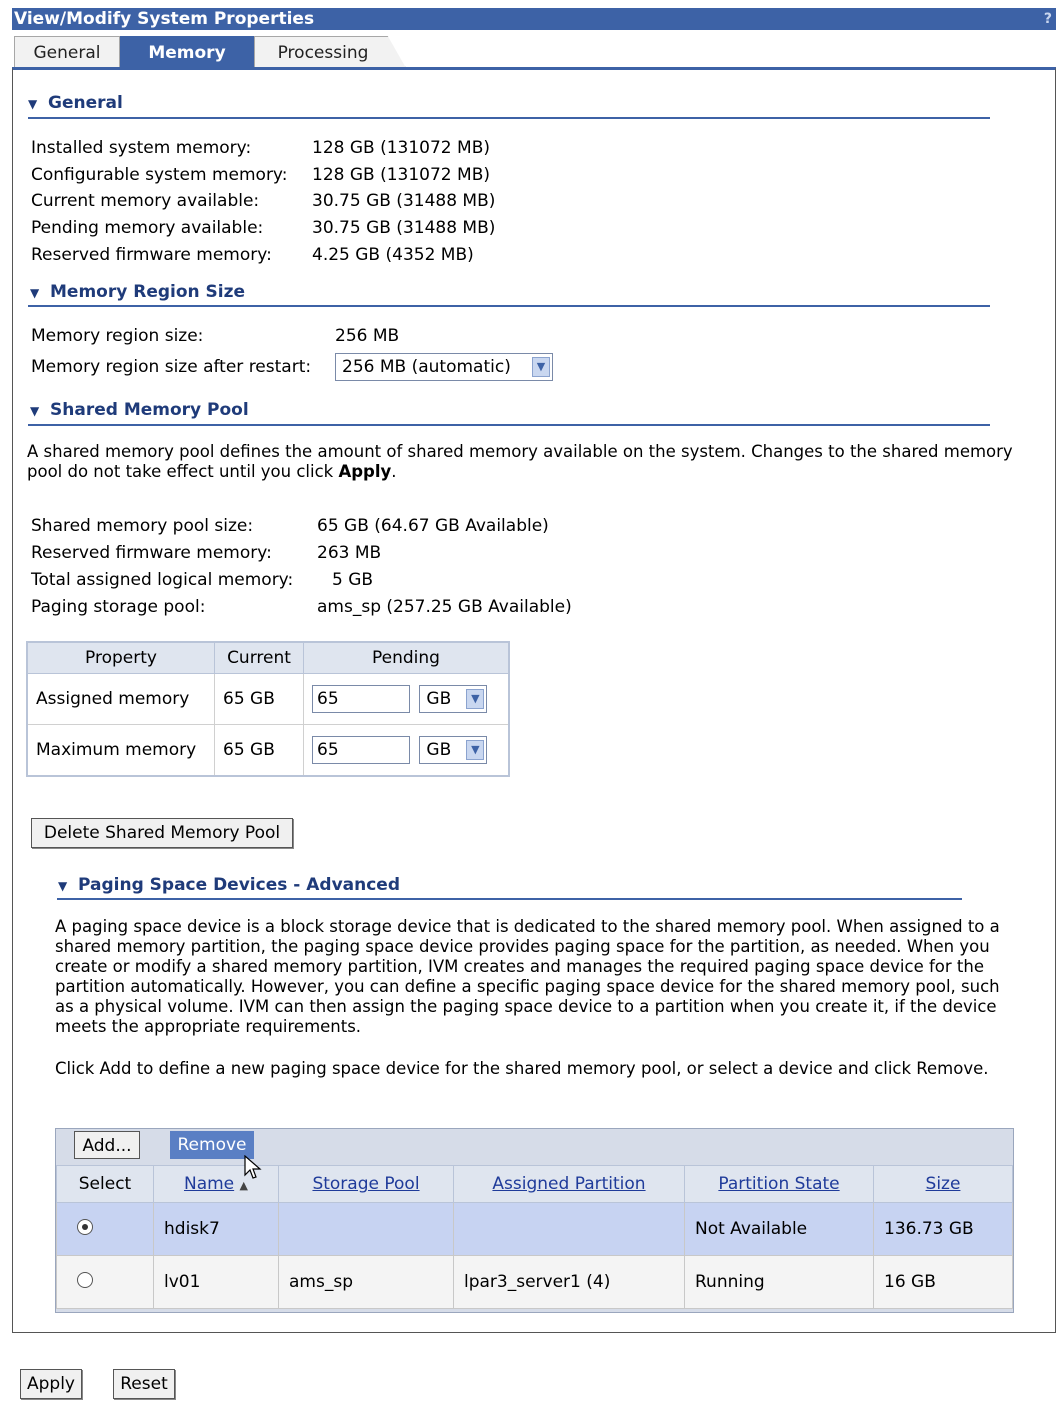 The image size is (1056, 1404). Describe the element at coordinates (67, 52) in the screenshot. I see `tab-general: General` at that location.